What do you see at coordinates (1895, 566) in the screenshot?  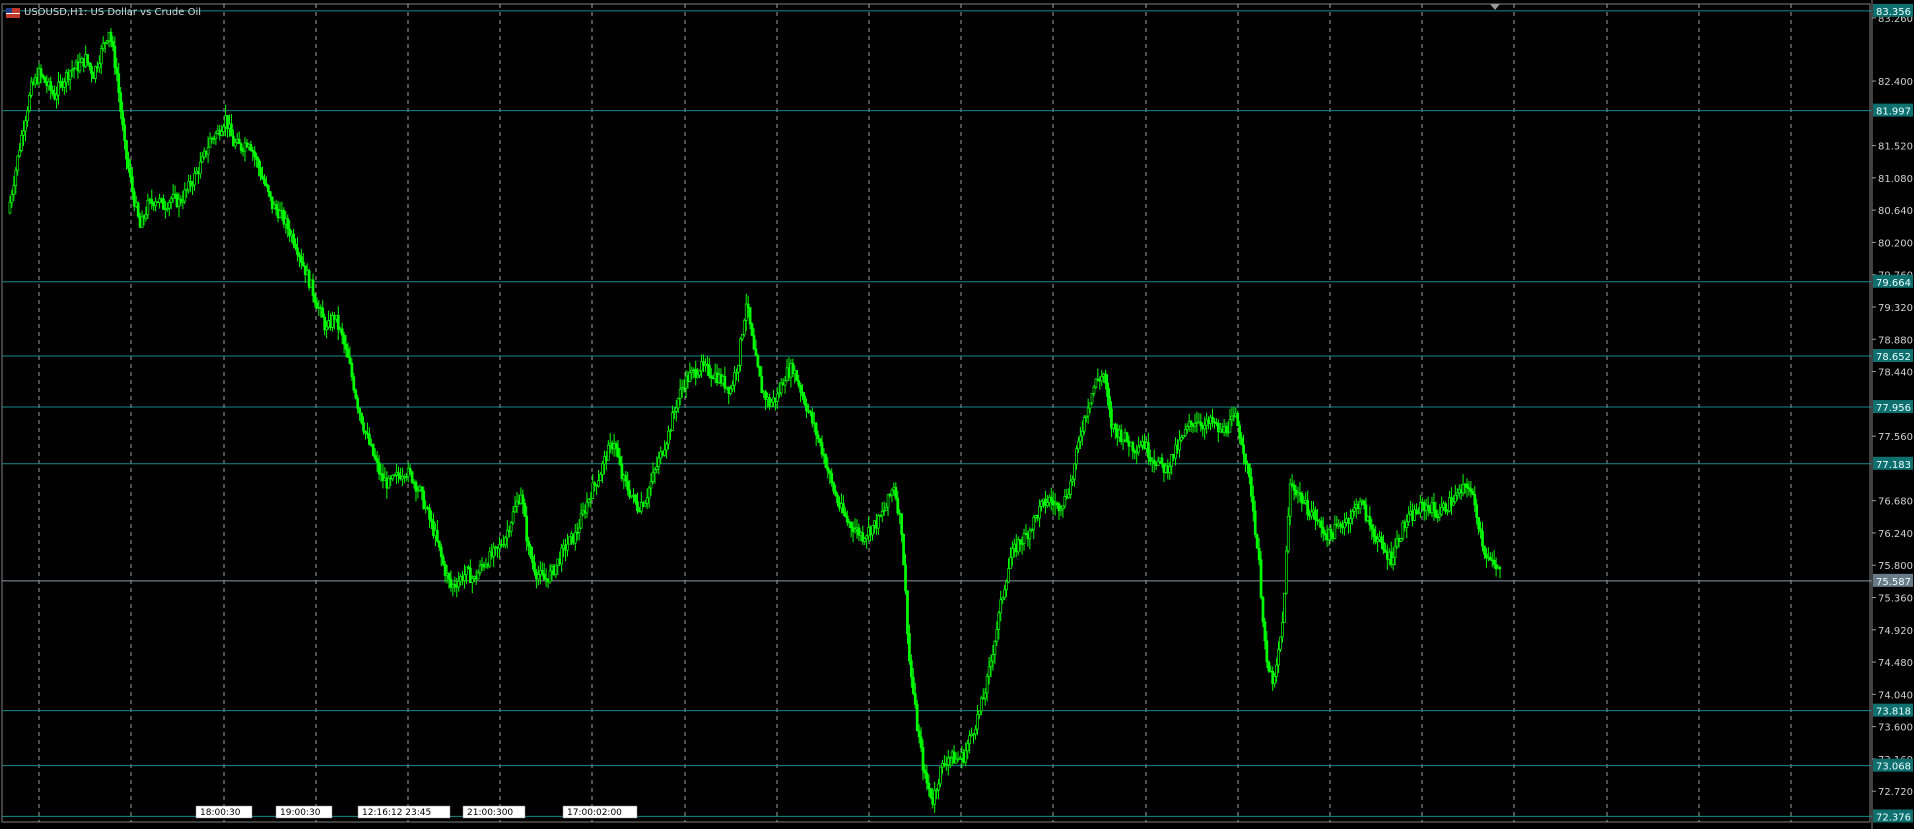 I see `axis-tick-label: 75.800` at bounding box center [1895, 566].